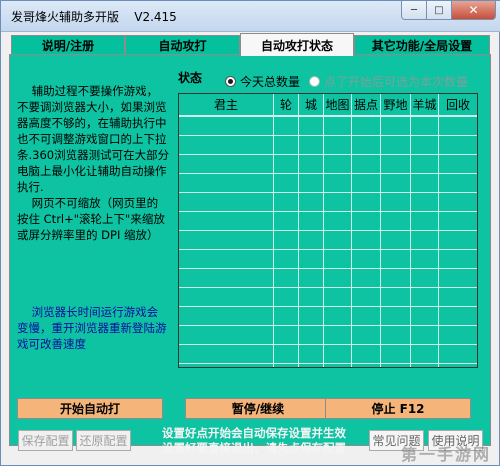 The image size is (500, 466). I want to click on close-button: ✕, so click(474, 10).